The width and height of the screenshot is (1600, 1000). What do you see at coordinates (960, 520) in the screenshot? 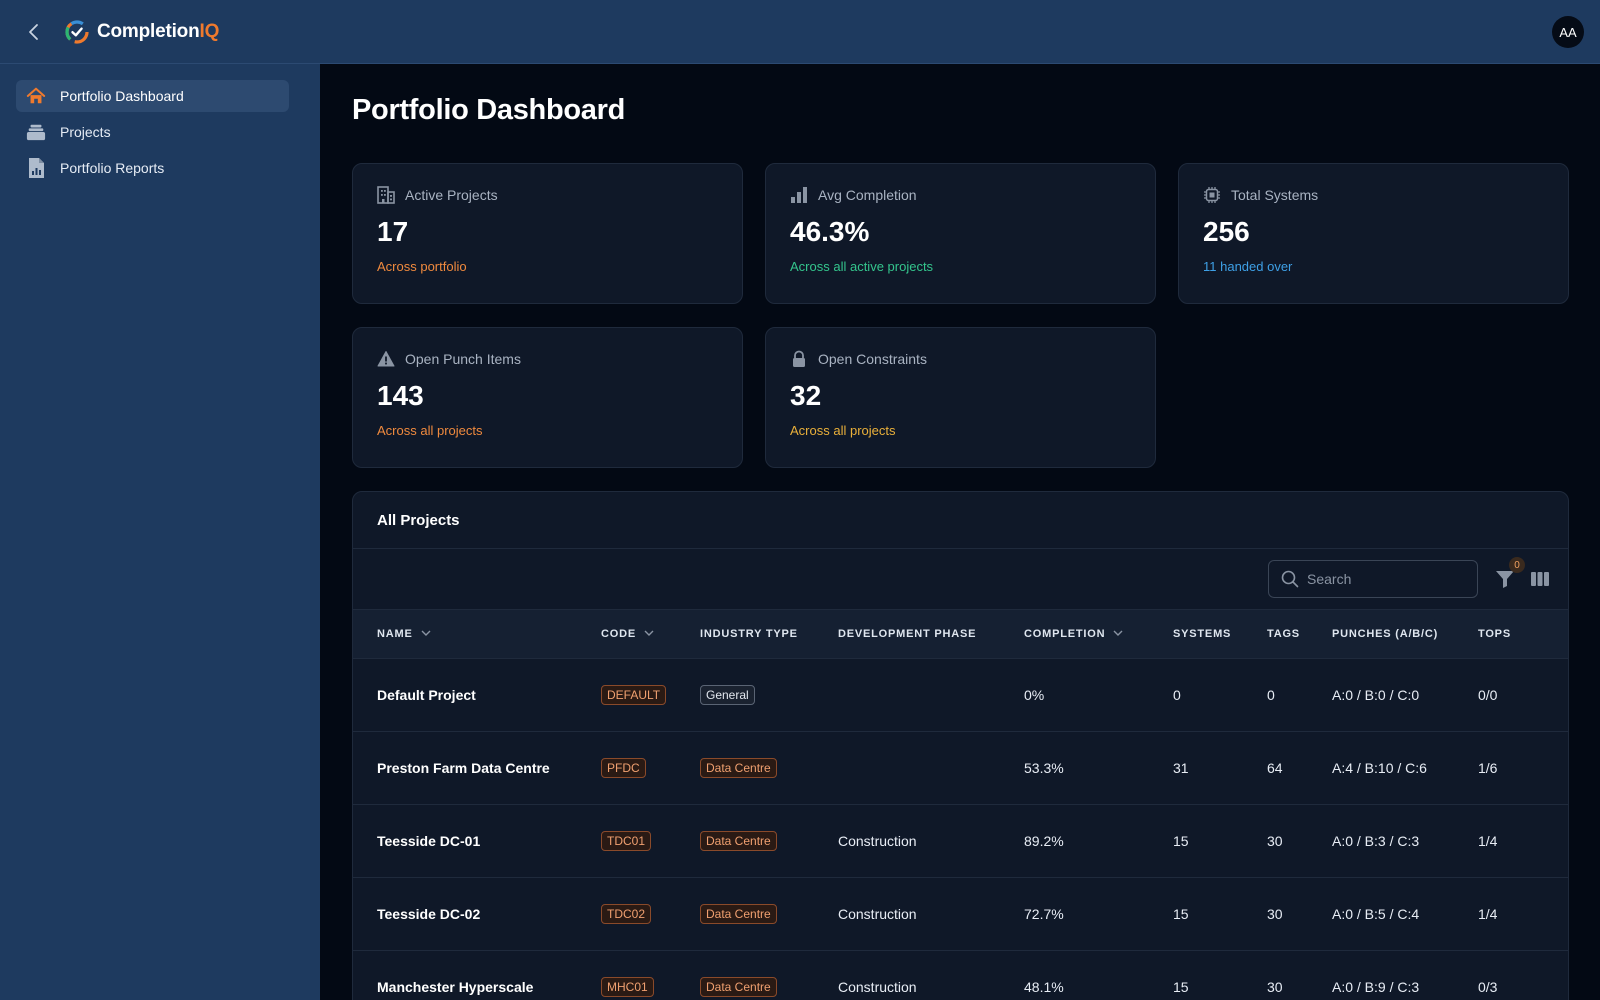
I see `table-title: All Projects` at bounding box center [960, 520].